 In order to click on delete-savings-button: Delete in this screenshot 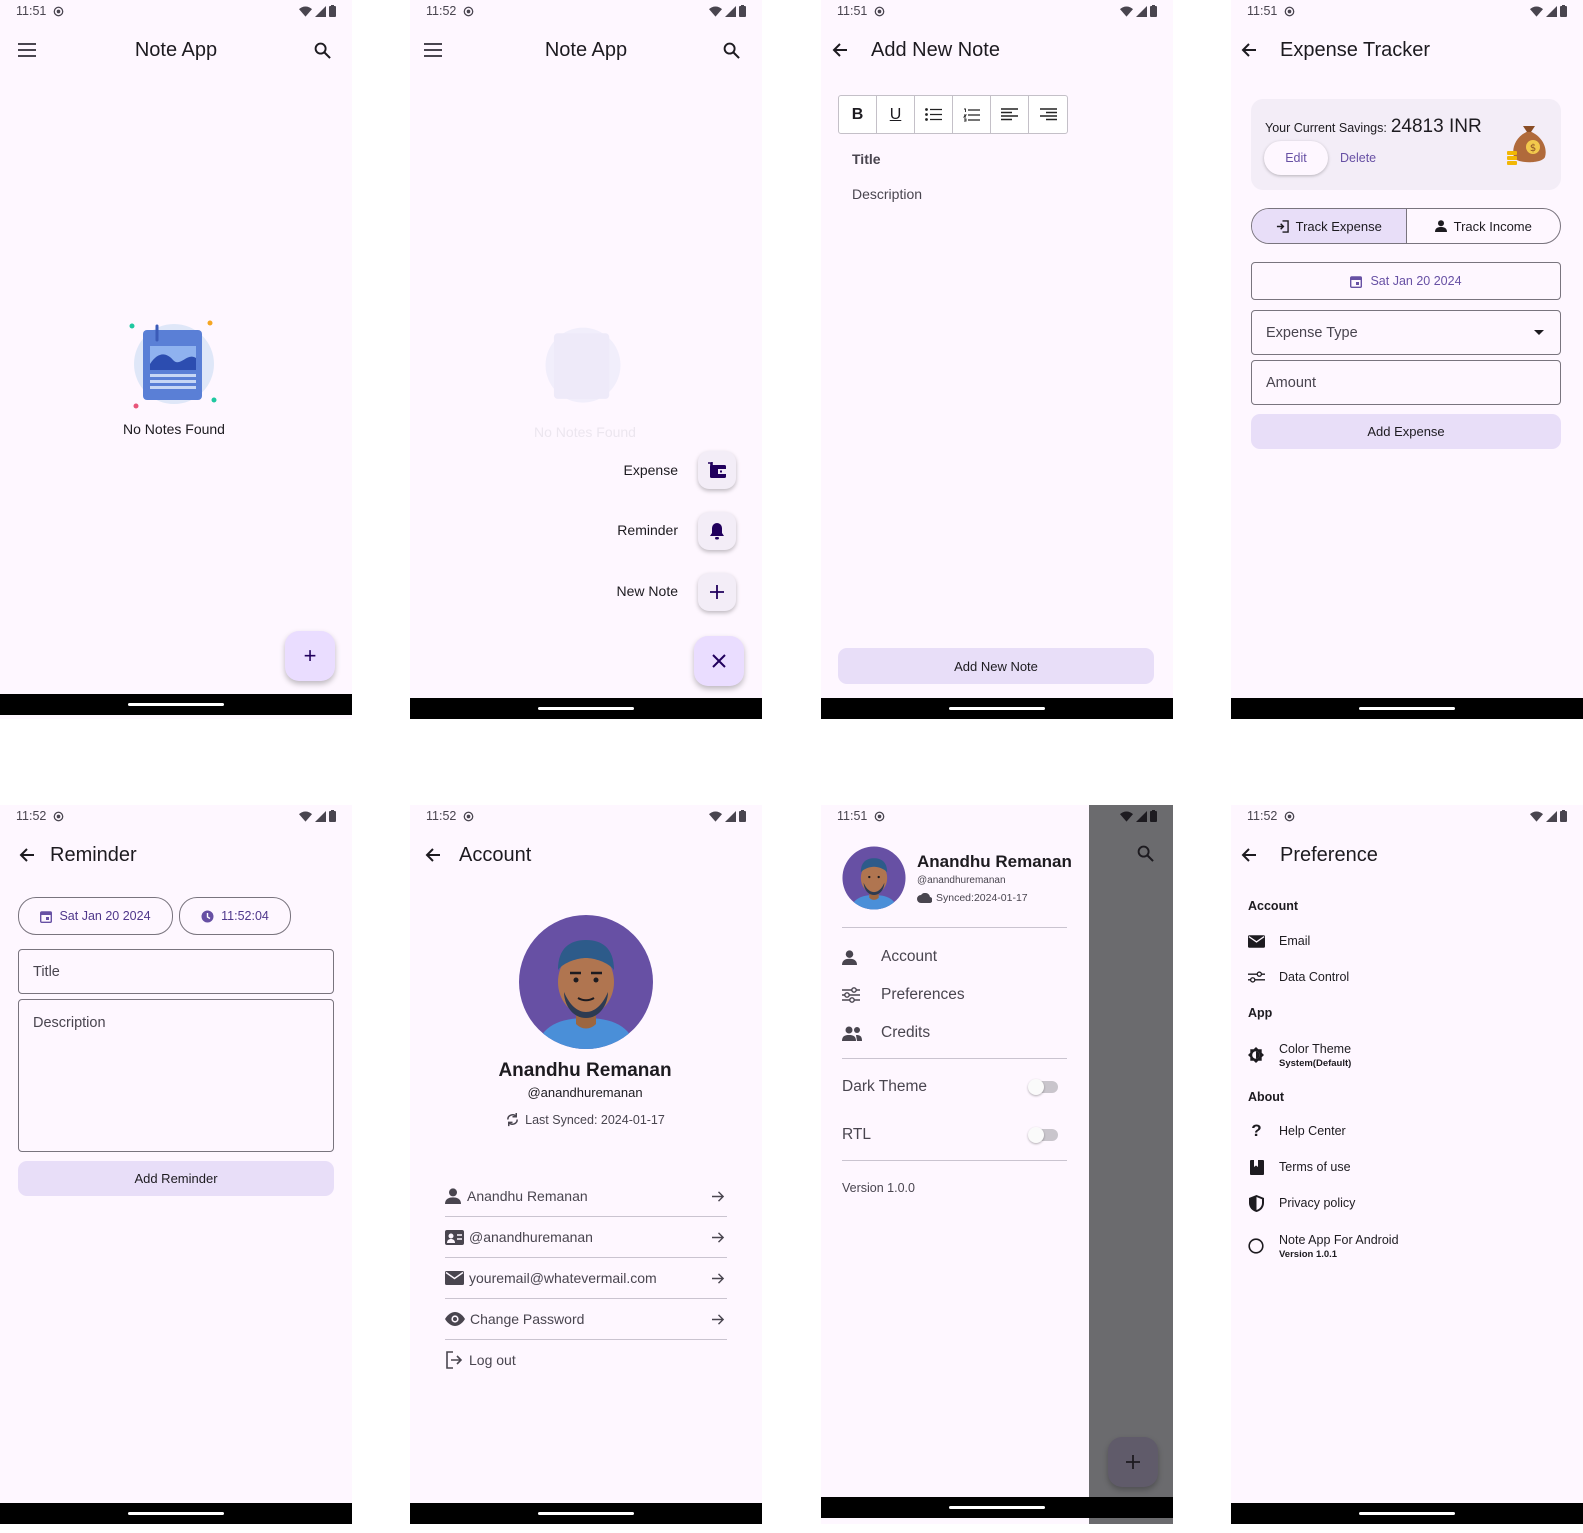, I will do `click(1358, 158)`.